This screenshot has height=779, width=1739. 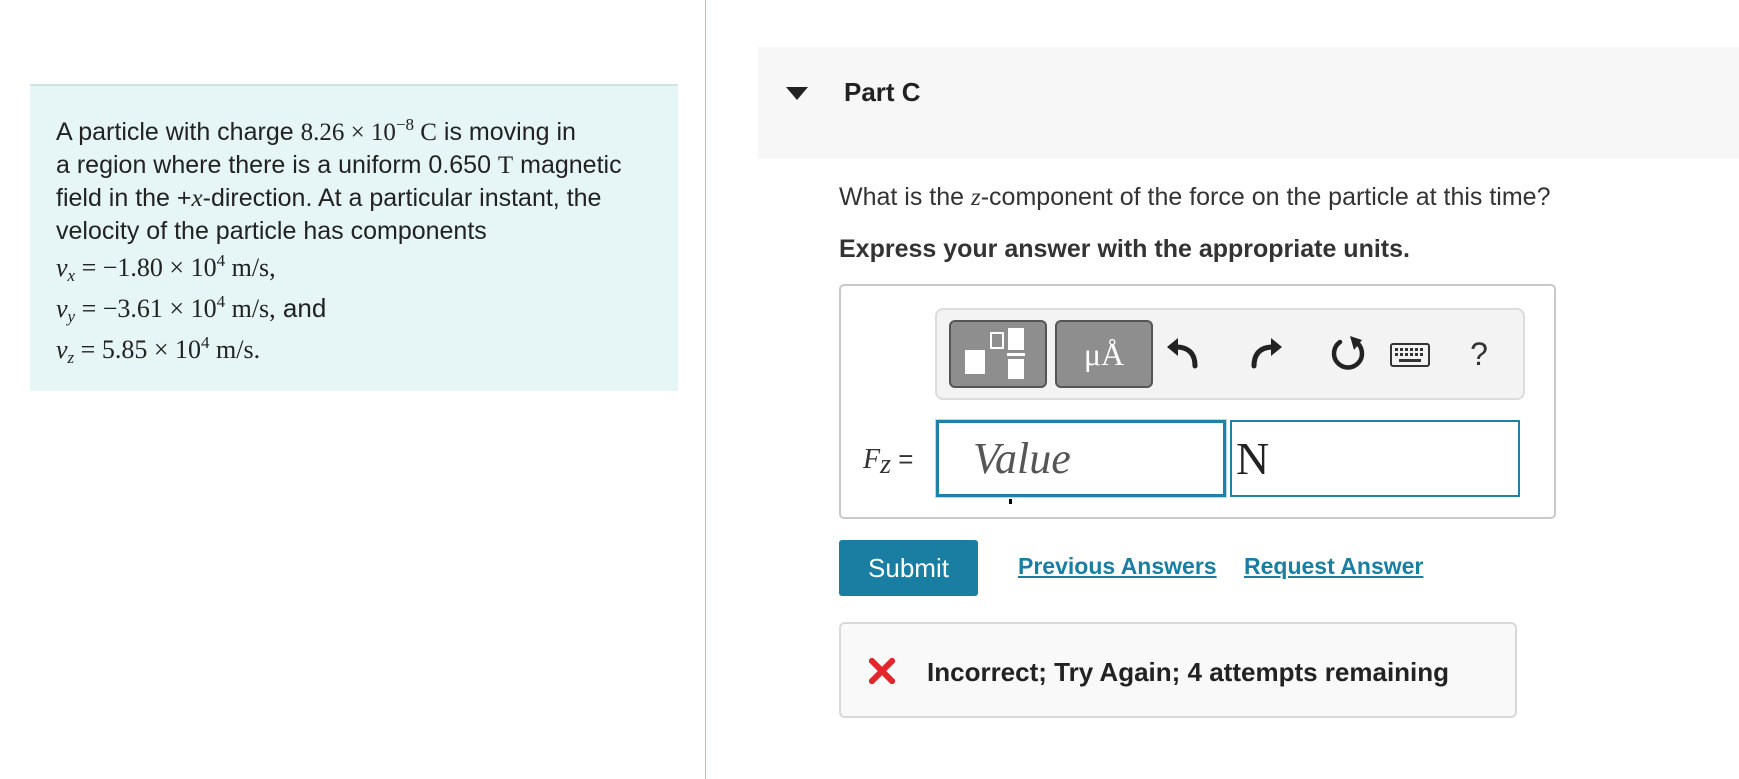 What do you see at coordinates (882, 671) in the screenshot?
I see `incorrect-x-icon` at bounding box center [882, 671].